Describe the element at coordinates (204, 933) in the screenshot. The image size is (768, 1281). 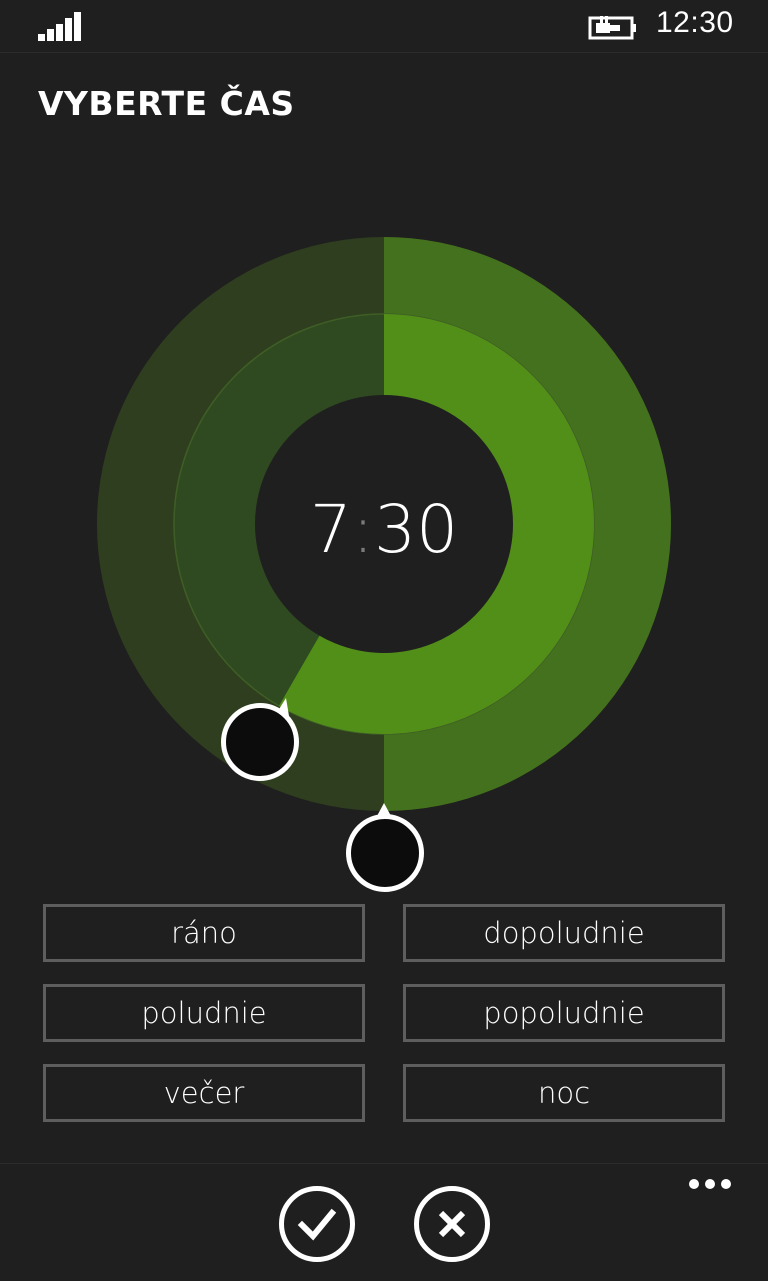
I see `period-button-rano: ráno` at that location.